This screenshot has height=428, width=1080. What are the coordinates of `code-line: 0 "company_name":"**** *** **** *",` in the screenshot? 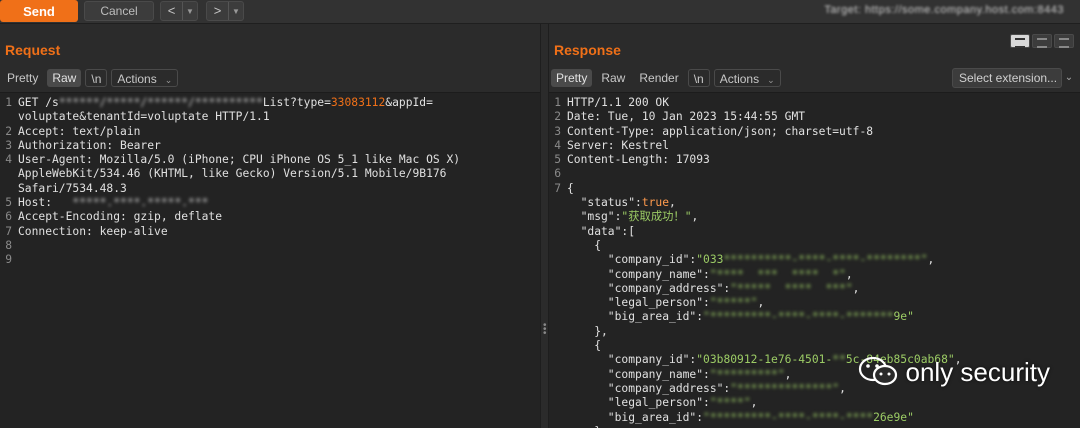 It's located at (814, 275).